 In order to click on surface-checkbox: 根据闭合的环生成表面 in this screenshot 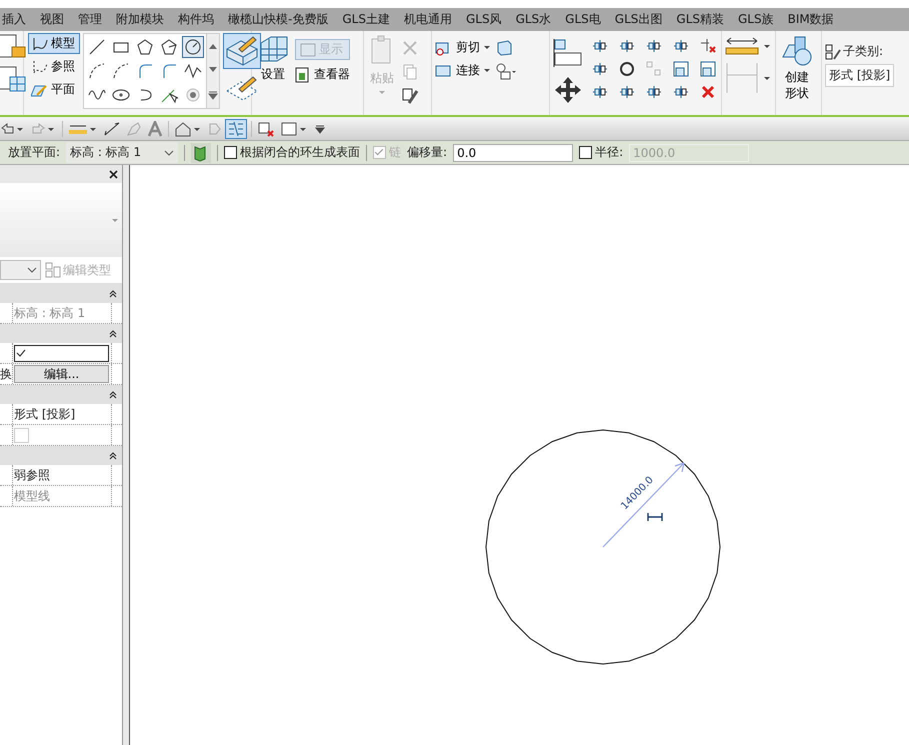, I will do `click(292, 152)`.